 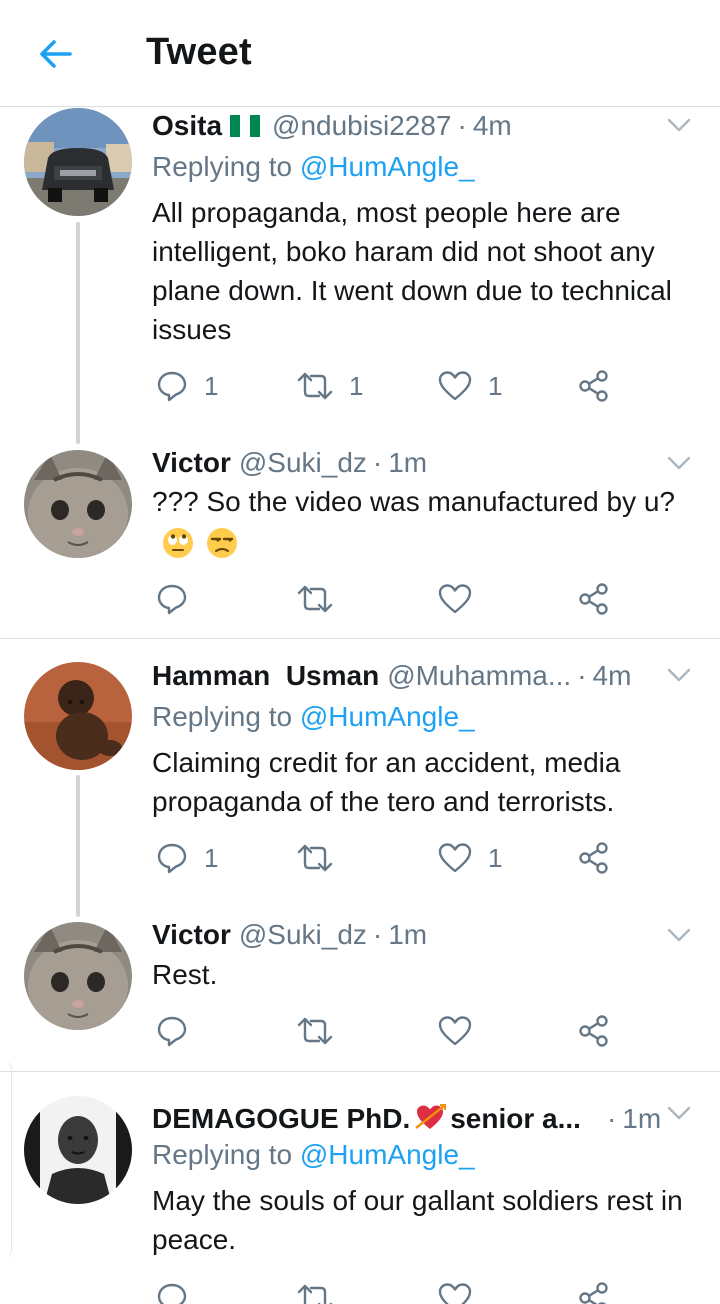 I want to click on display-name: Osita, so click(x=187, y=126).